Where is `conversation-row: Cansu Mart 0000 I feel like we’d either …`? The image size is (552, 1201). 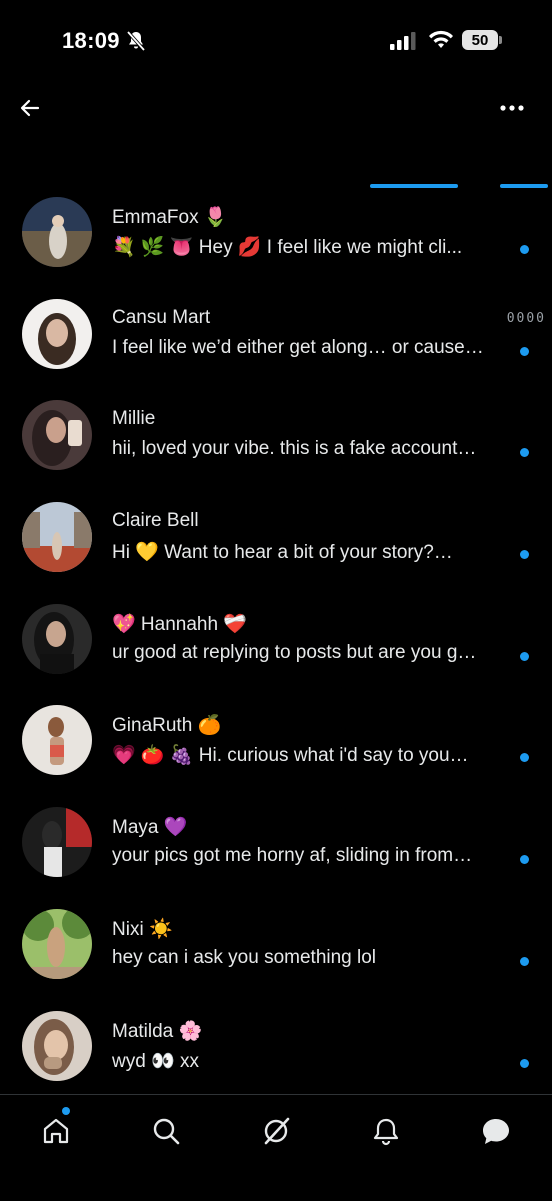 conversation-row: Cansu Mart 0000 I feel like we’d either … is located at coordinates (276, 348).